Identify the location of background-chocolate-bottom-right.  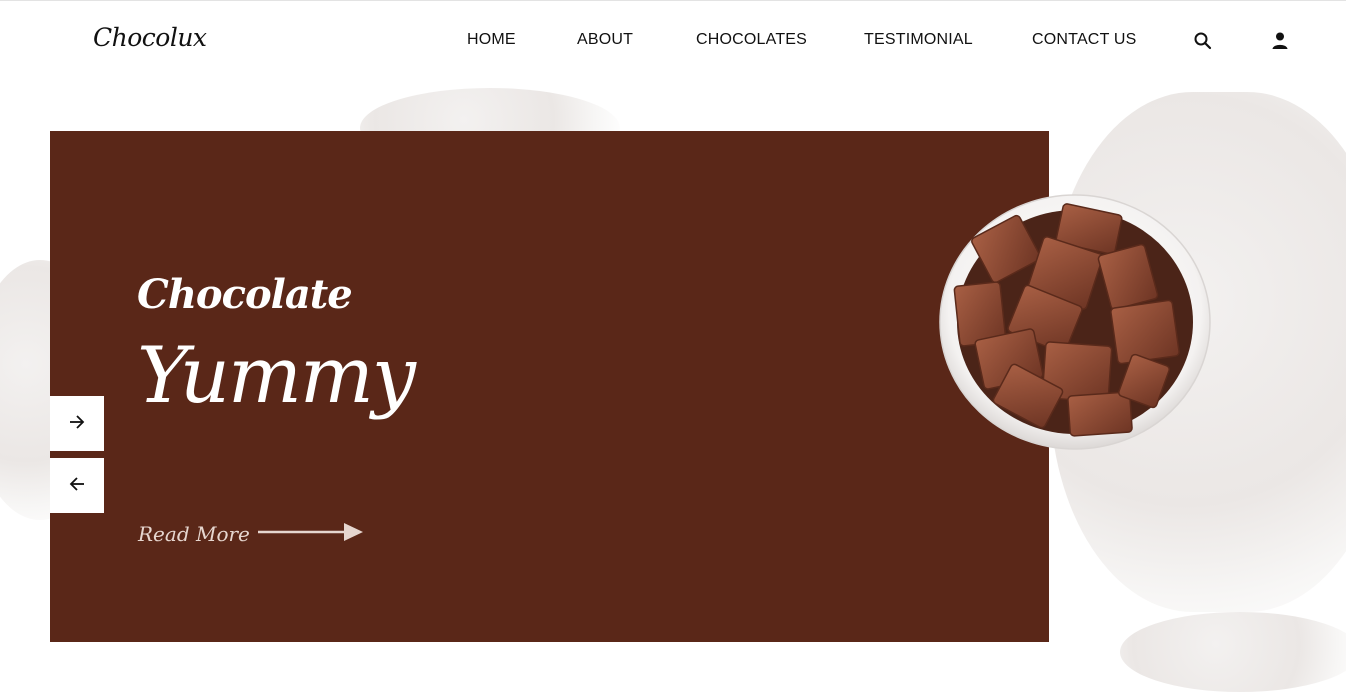
(1233, 652).